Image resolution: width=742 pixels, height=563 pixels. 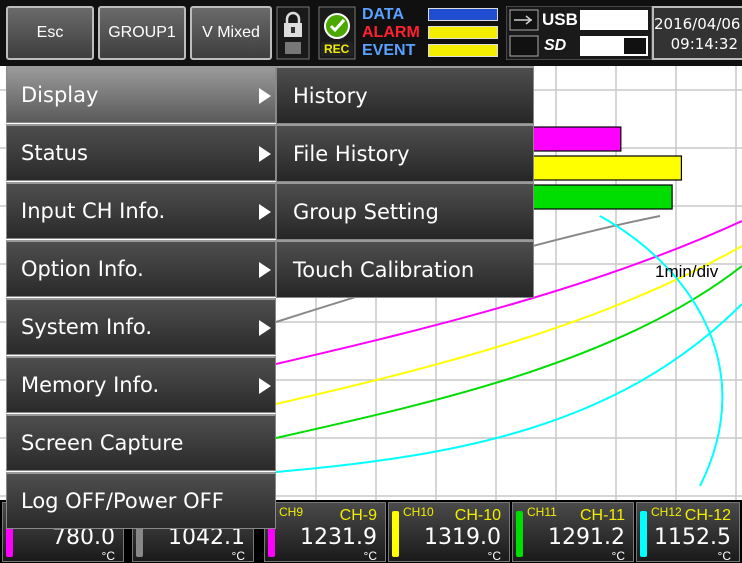 What do you see at coordinates (291, 512) in the screenshot?
I see `channel-tag: CH9` at bounding box center [291, 512].